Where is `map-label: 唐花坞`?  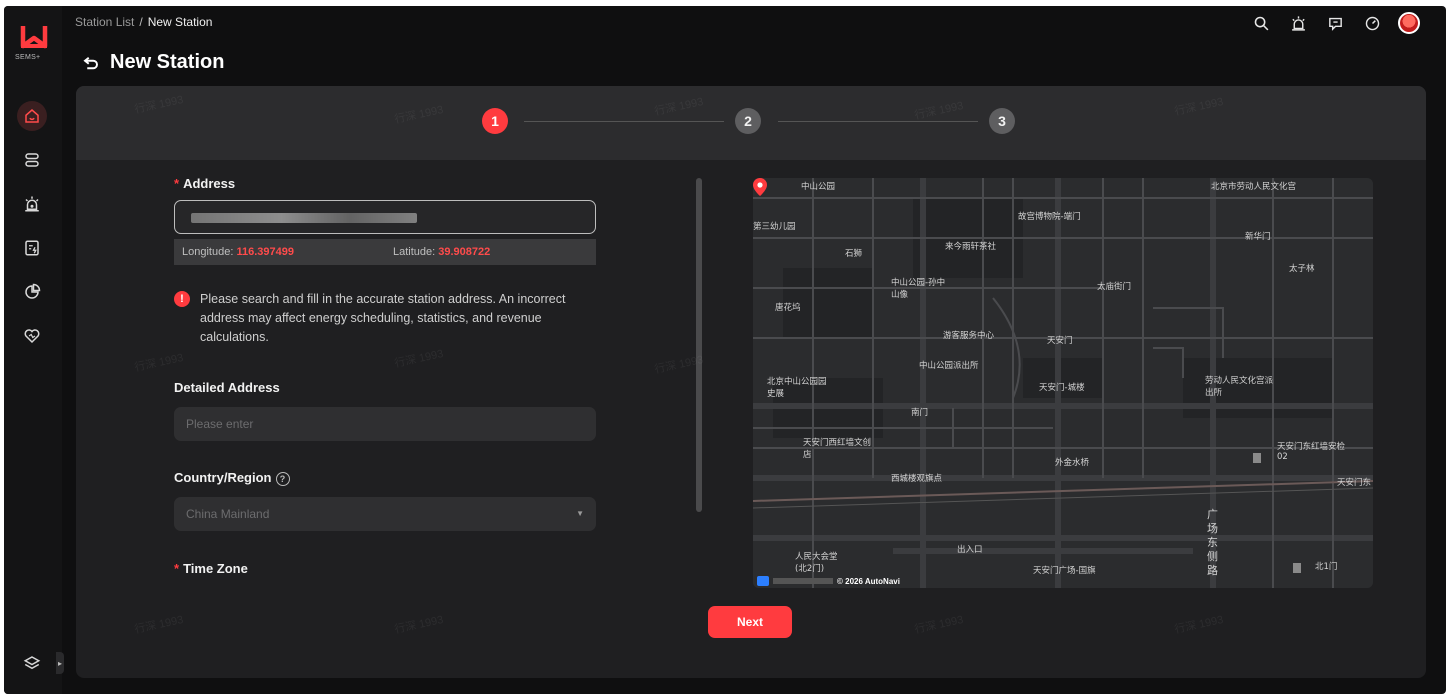 map-label: 唐花坞 is located at coordinates (788, 308).